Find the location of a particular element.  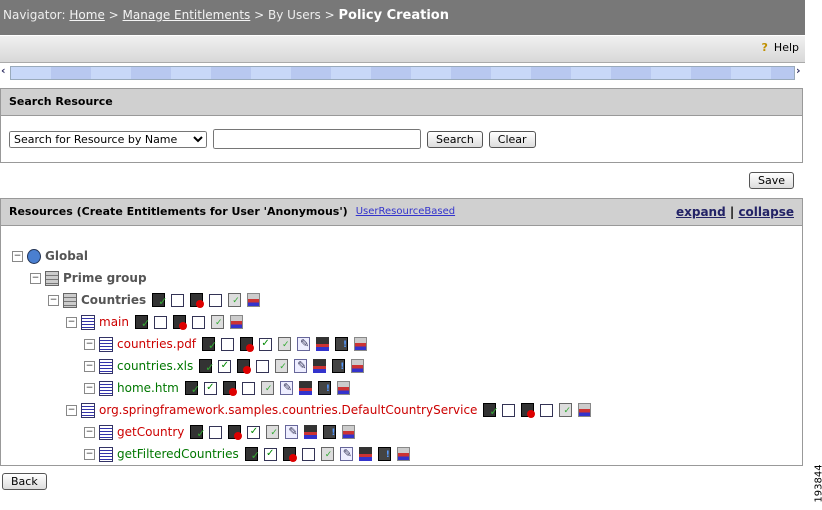

breadcrumb-manage-entitlements-link: Manage Entitlements is located at coordinates (187, 15).